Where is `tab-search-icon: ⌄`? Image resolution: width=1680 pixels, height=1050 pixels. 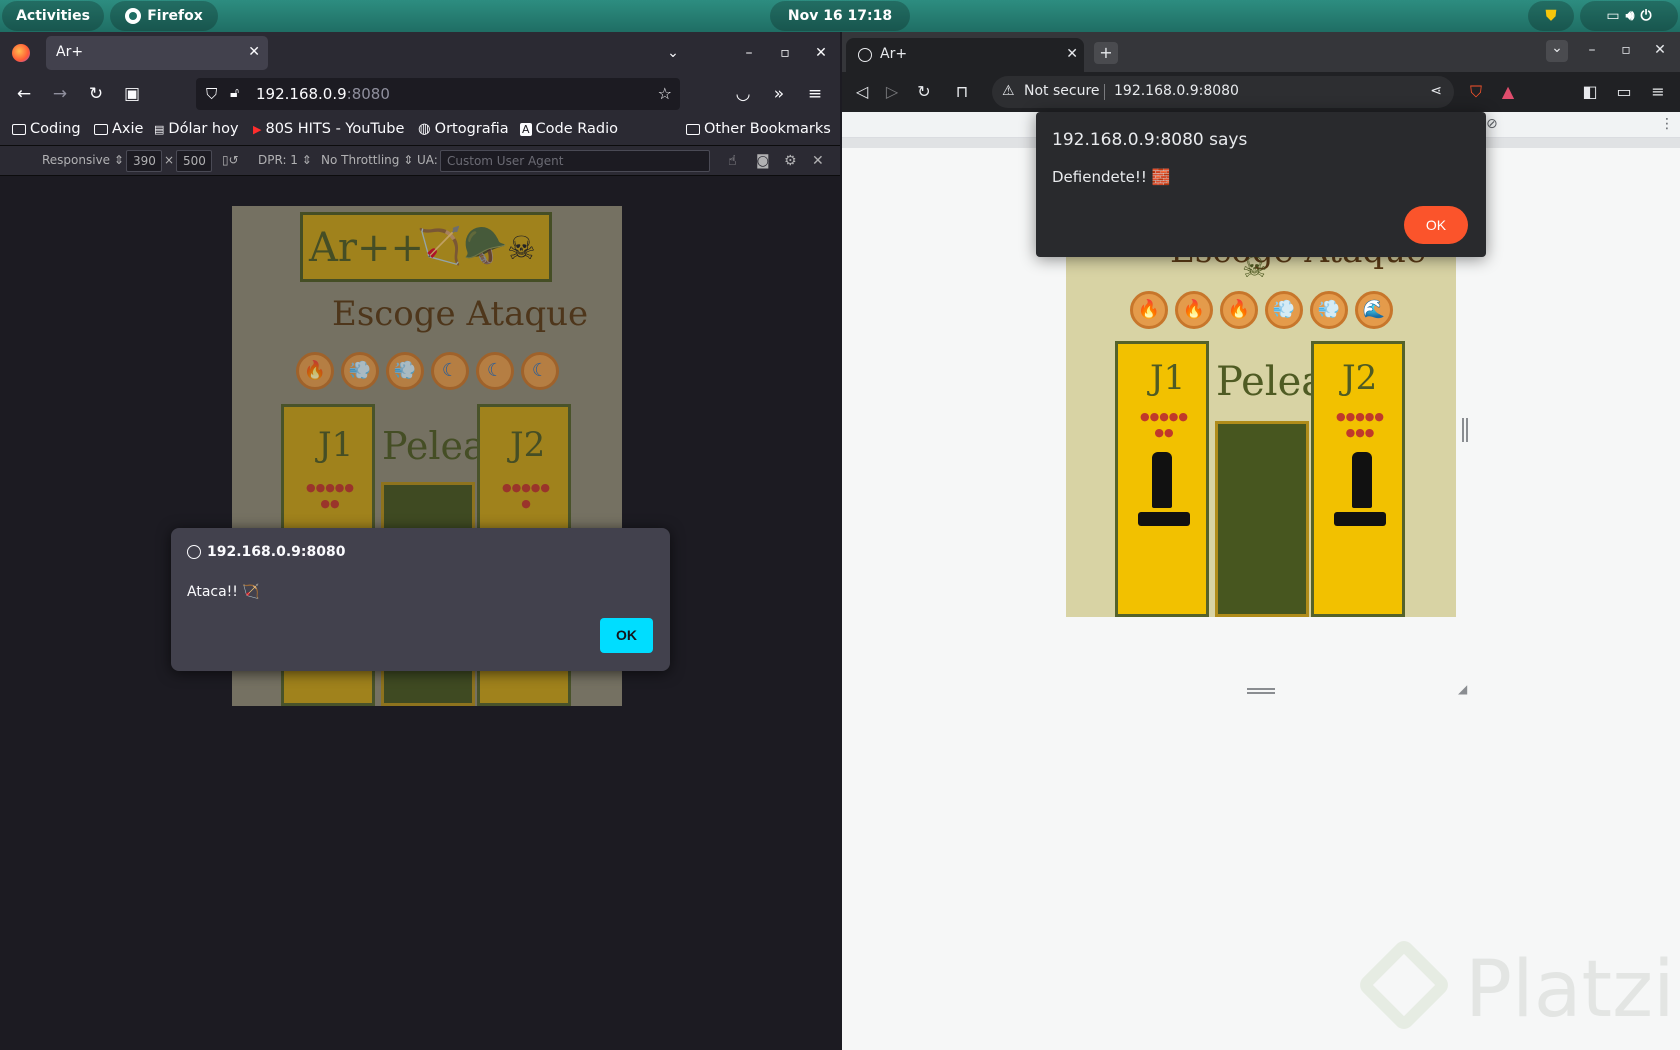
tab-search-icon: ⌄ is located at coordinates (1557, 51).